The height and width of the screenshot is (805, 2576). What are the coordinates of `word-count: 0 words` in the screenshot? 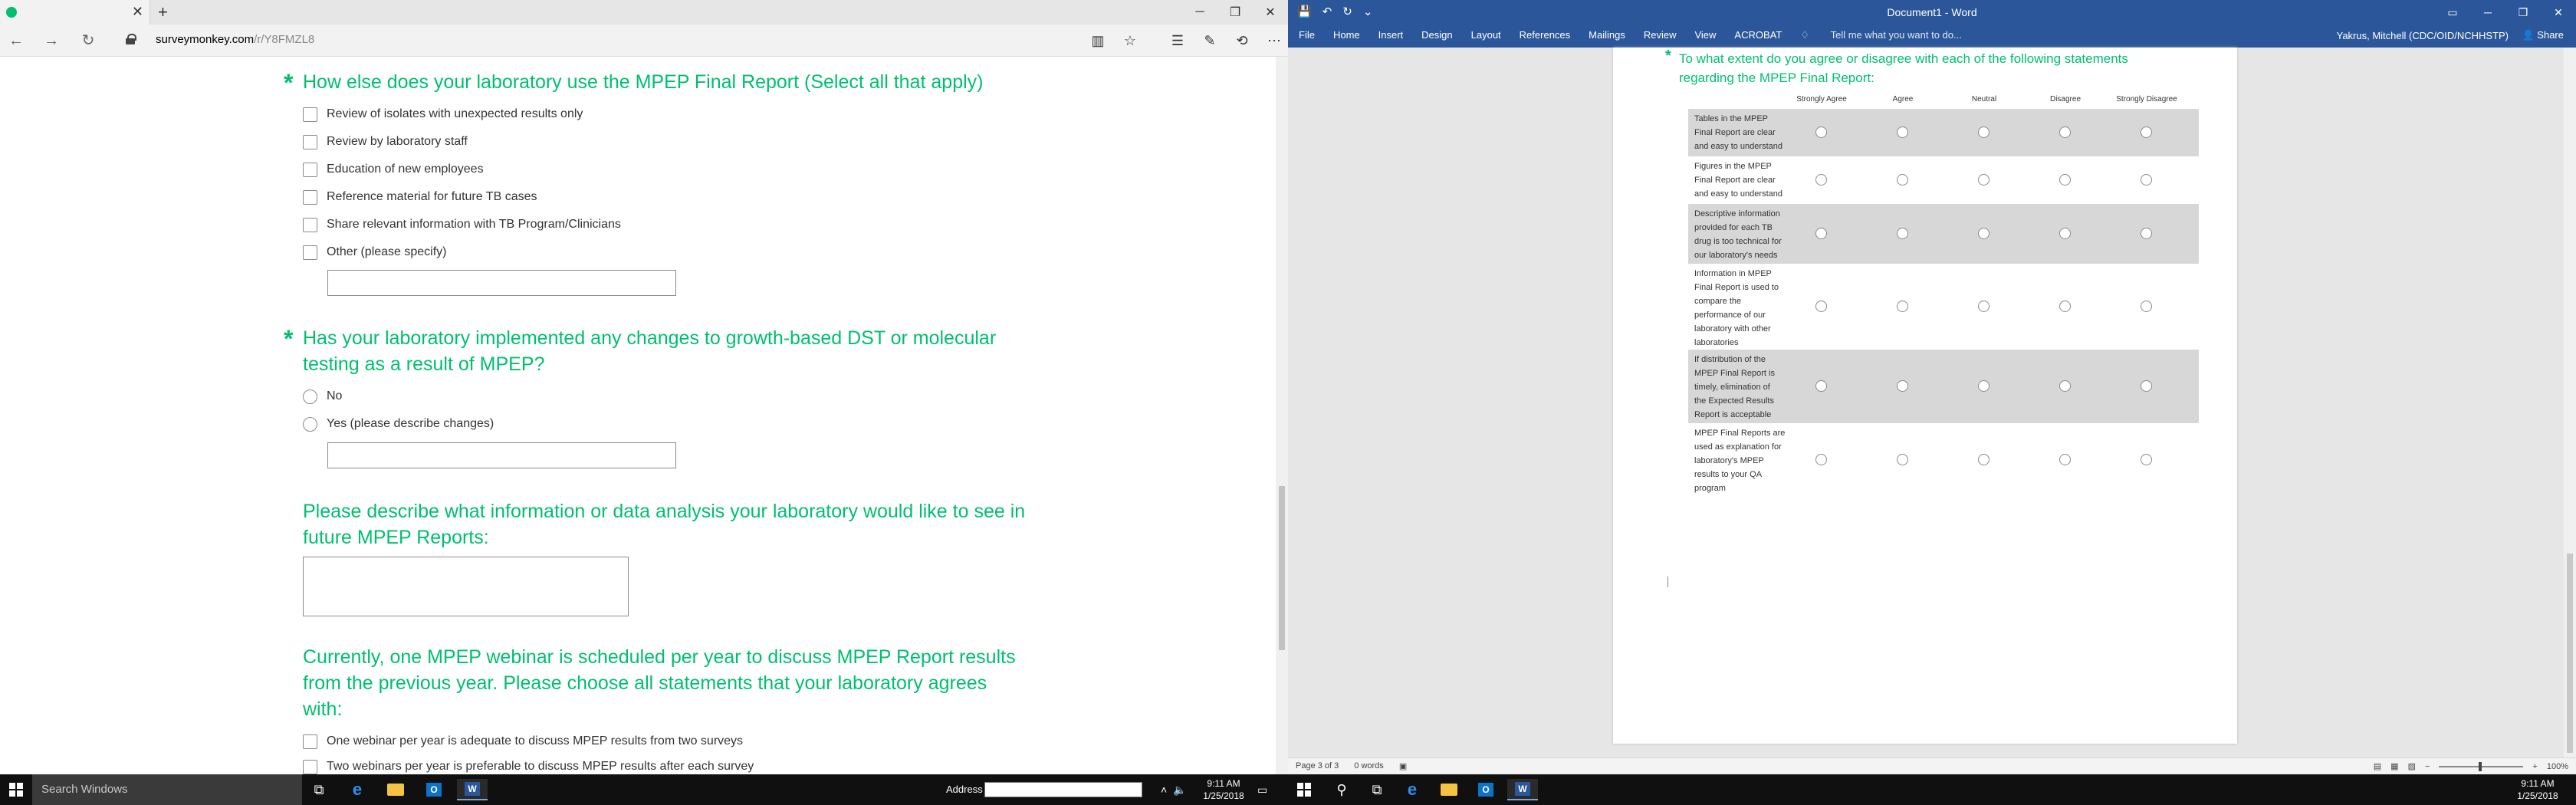 It's located at (1369, 766).